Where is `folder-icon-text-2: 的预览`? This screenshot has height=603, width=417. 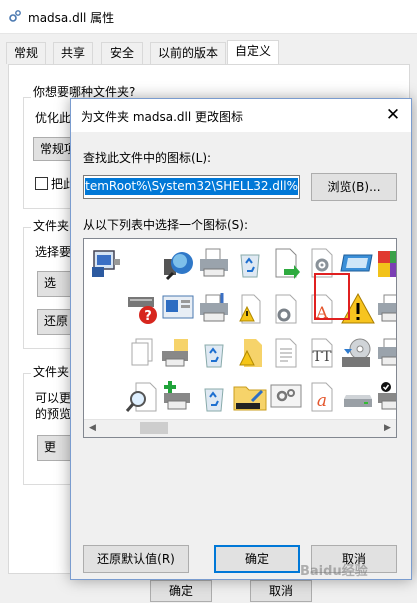
folder-icon-text-2: 的预览 is located at coordinates (53, 414).